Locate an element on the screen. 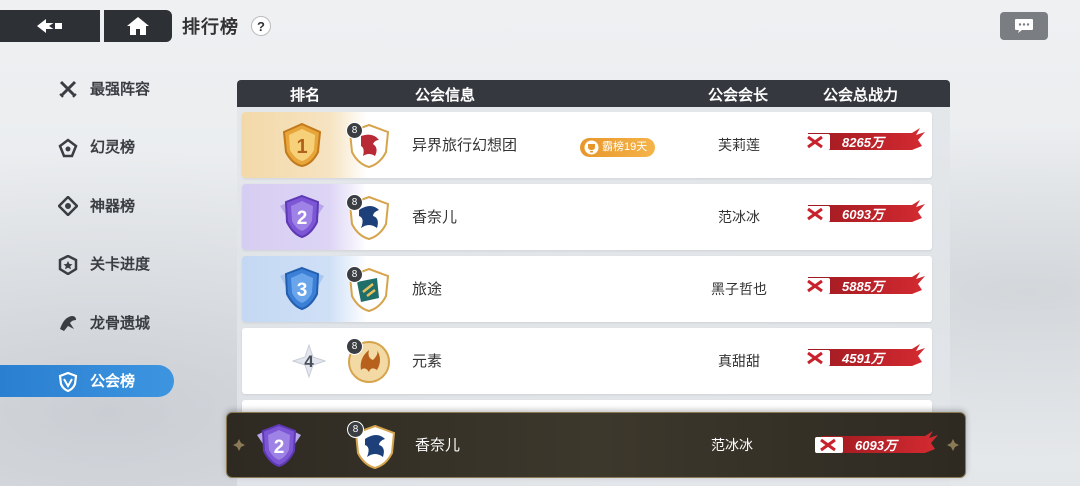  power-value: 8265万 is located at coordinates (863, 142).